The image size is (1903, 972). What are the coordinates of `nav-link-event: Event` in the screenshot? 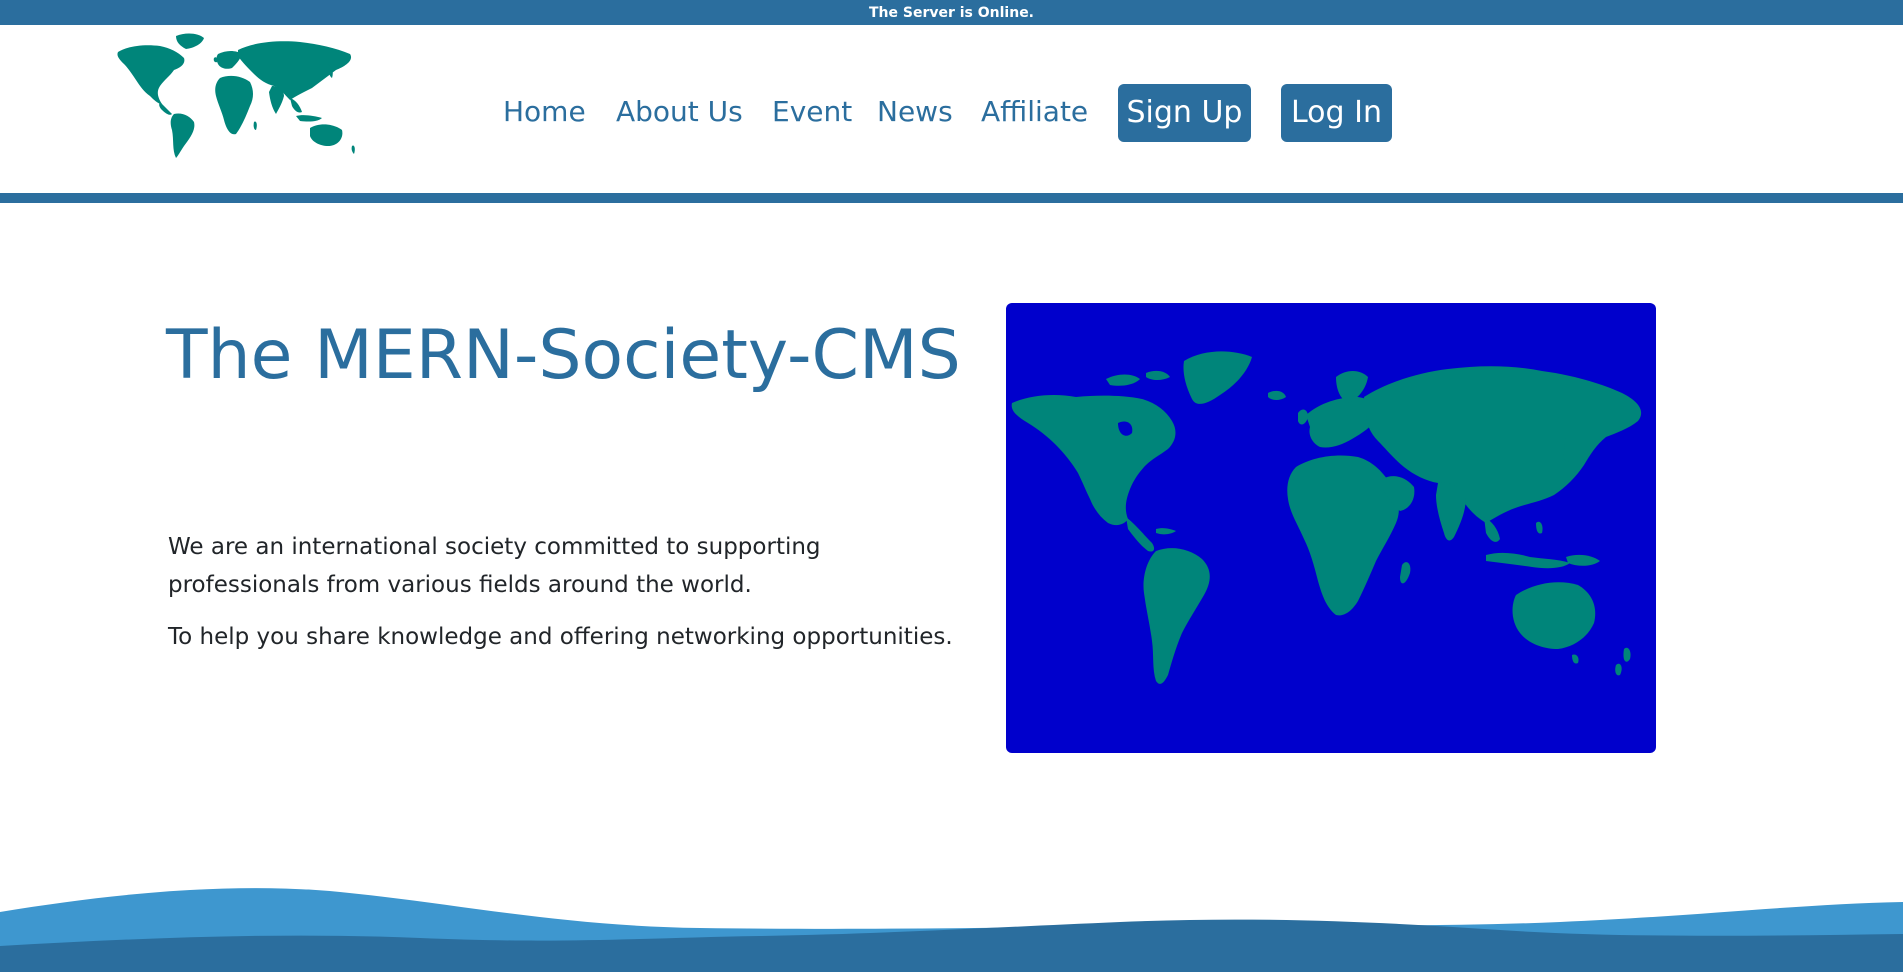 It's located at (812, 112).